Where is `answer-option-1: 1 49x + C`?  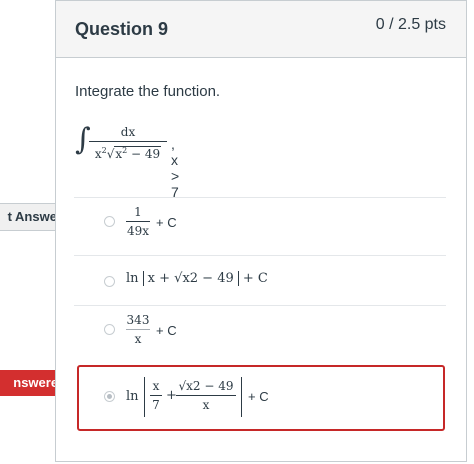 answer-option-1: 1 49x + C is located at coordinates (266, 221).